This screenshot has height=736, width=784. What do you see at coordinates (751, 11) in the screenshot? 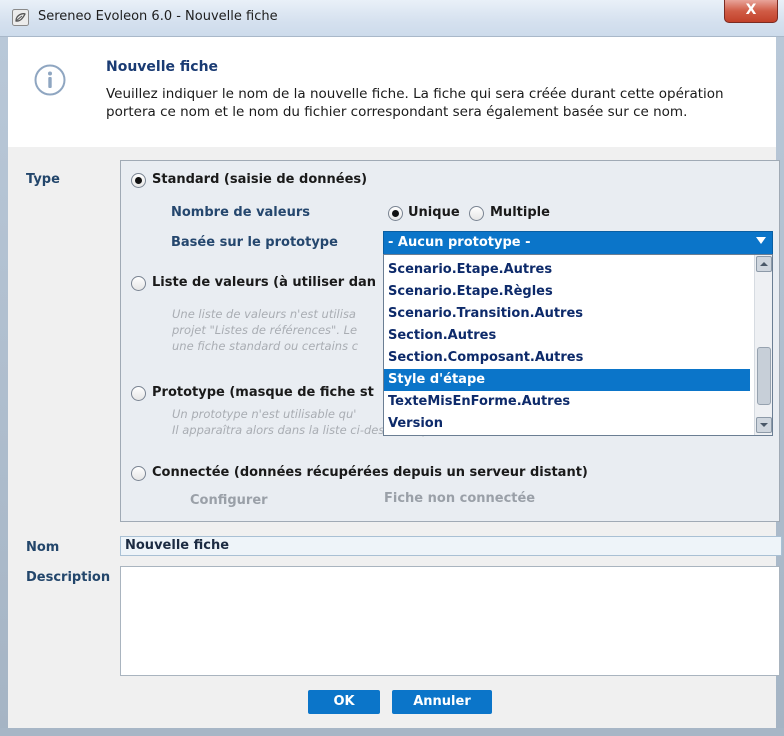
I see `close-button: X` at bounding box center [751, 11].